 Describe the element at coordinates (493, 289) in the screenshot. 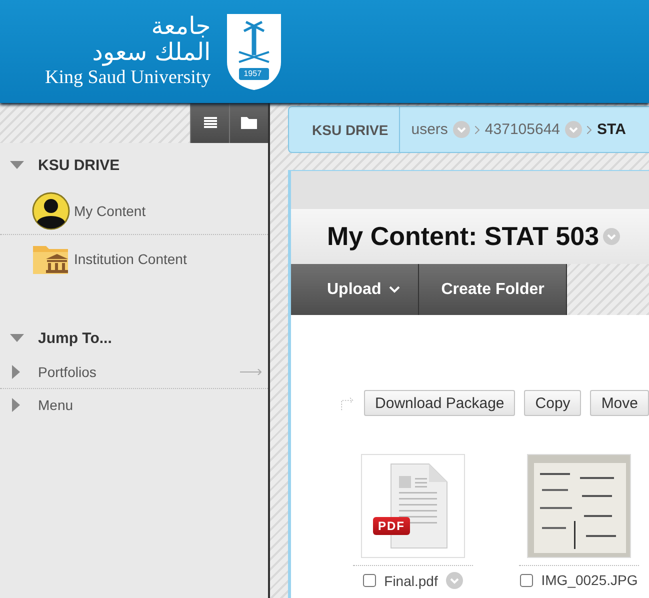

I see `toolbar-button: Create Folder` at that location.